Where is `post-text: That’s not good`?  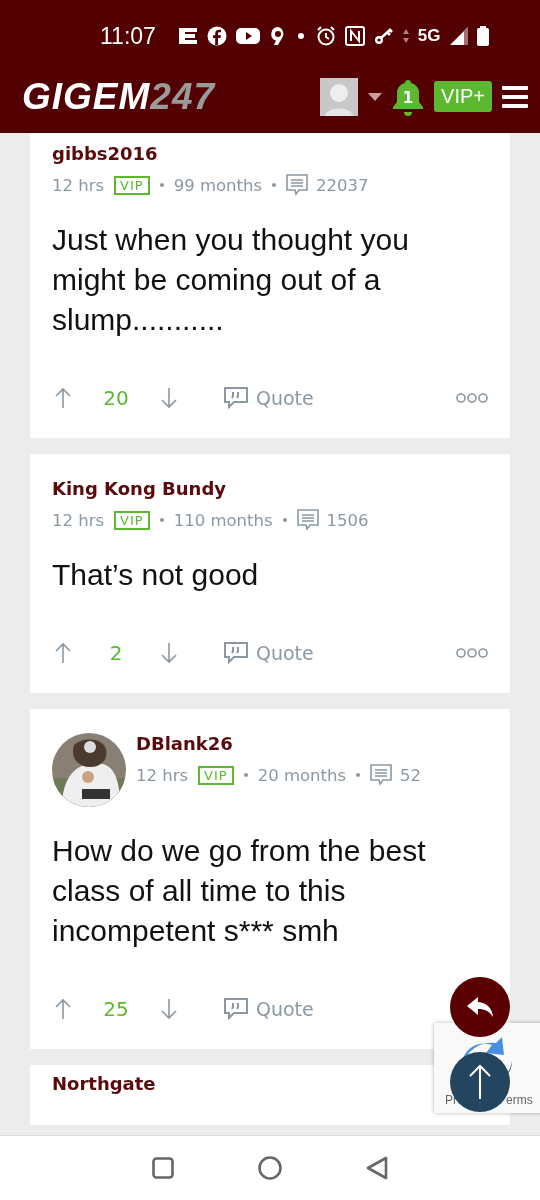
post-text: That’s not good is located at coordinates (156, 575).